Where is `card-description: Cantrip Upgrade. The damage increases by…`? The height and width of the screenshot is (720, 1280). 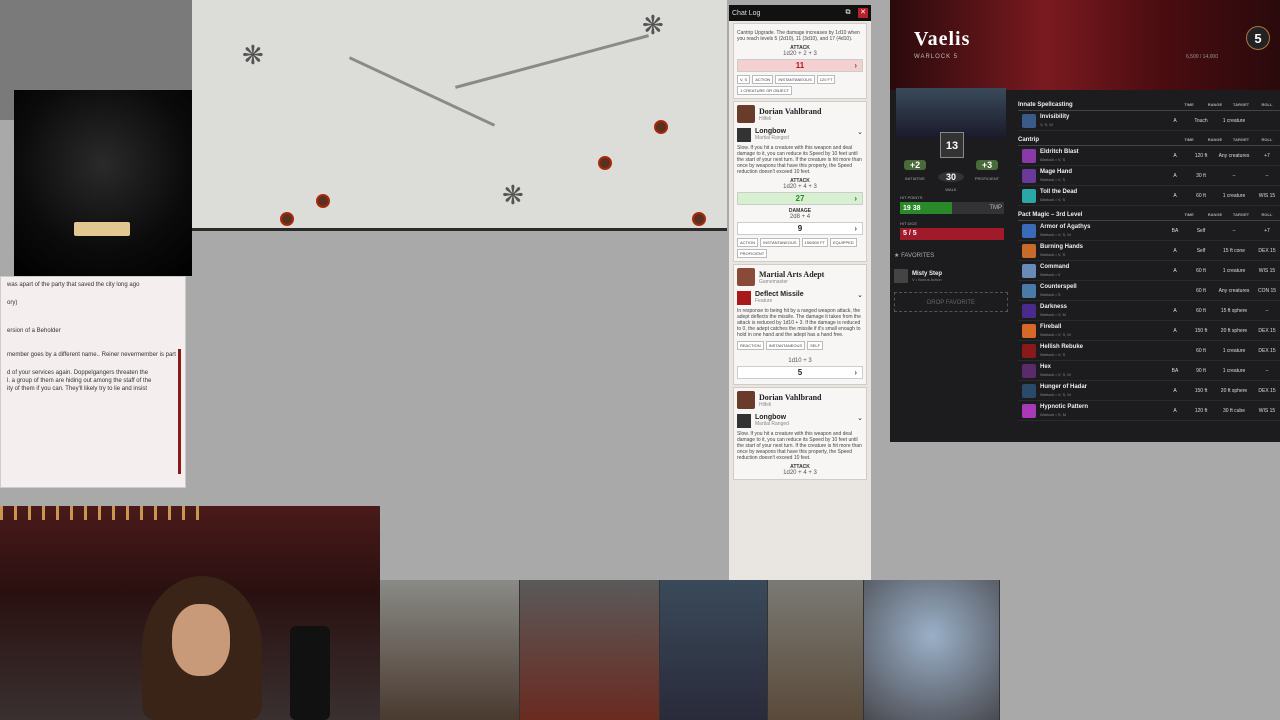 card-description: Cantrip Upgrade. The damage increases by… is located at coordinates (798, 36).